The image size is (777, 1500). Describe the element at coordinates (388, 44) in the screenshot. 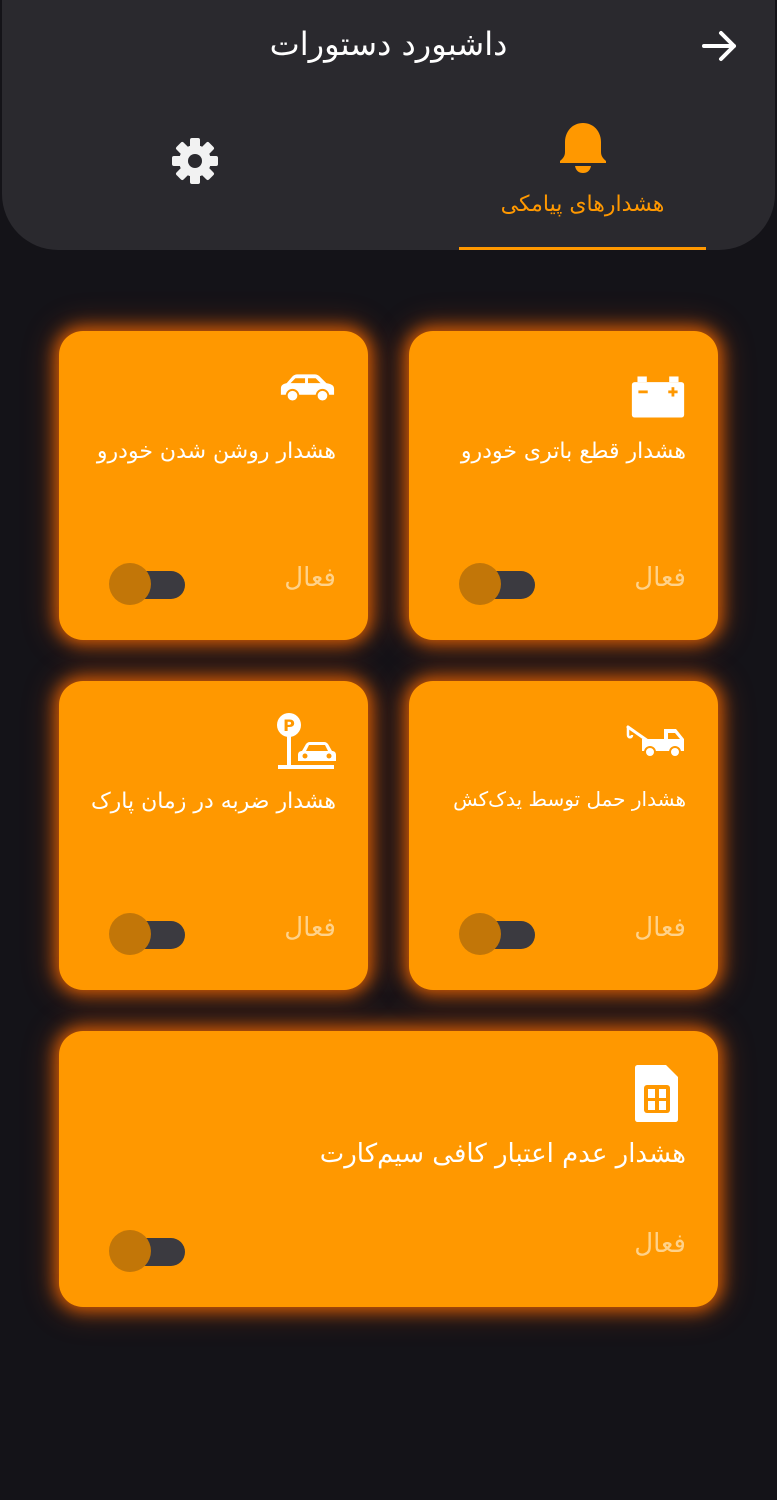

I see `page-title: داشبورد دستورات` at that location.